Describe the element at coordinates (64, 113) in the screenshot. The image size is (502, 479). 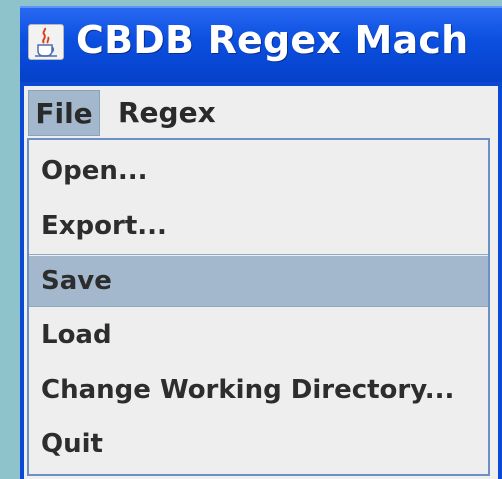
I see `menu-file: File` at that location.